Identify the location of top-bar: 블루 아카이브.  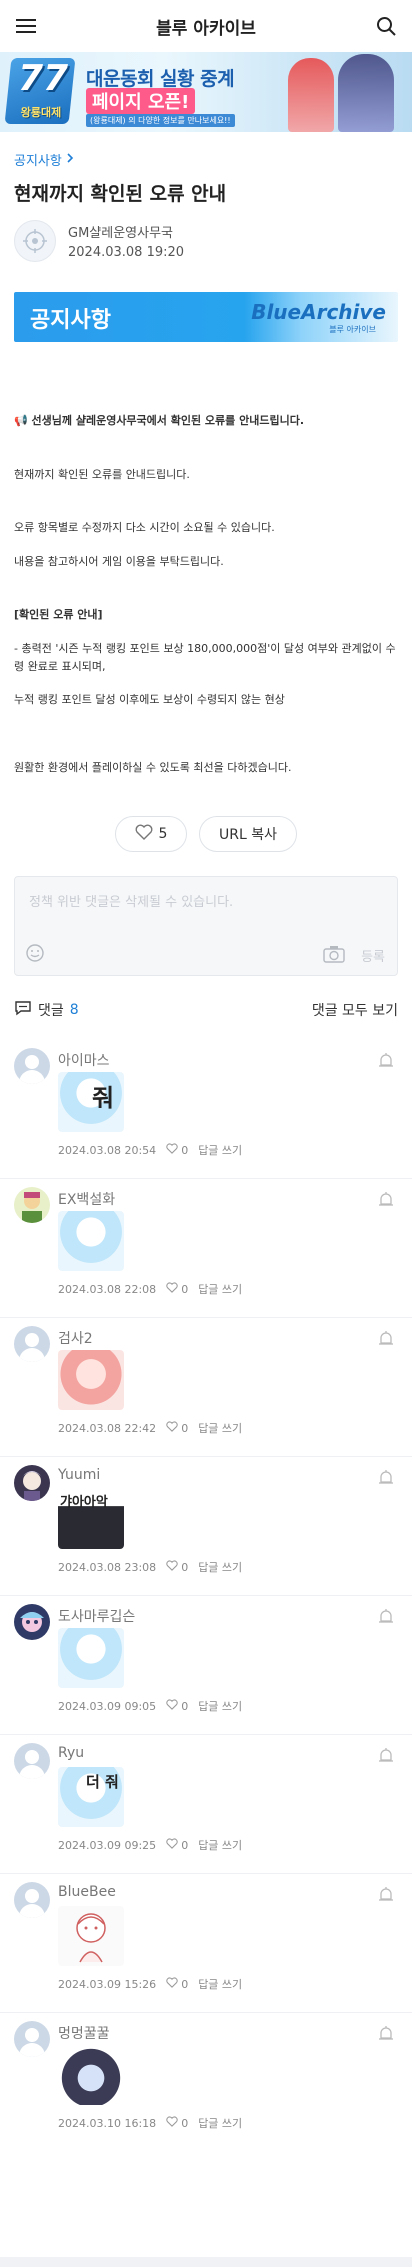
(206, 26).